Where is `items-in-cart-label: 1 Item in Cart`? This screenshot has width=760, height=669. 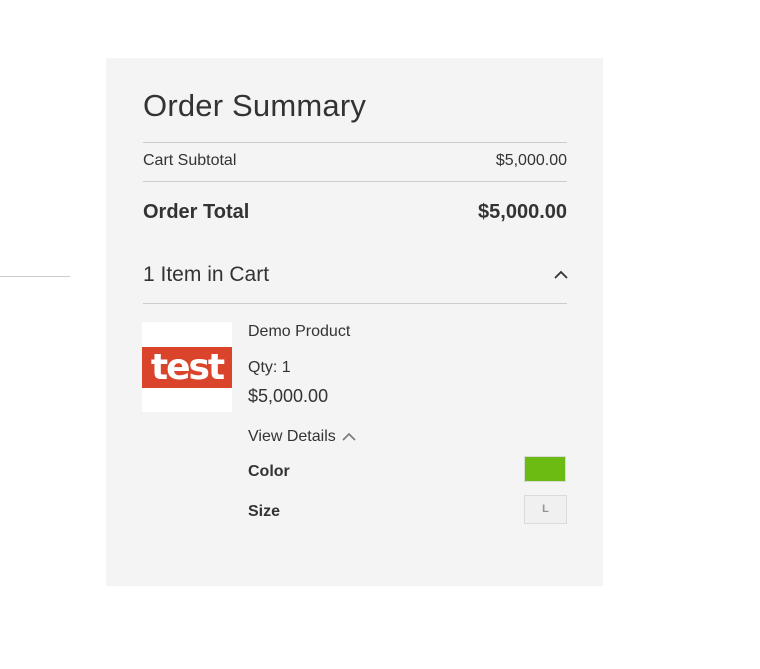 items-in-cart-label: 1 Item in Cart is located at coordinates (206, 274).